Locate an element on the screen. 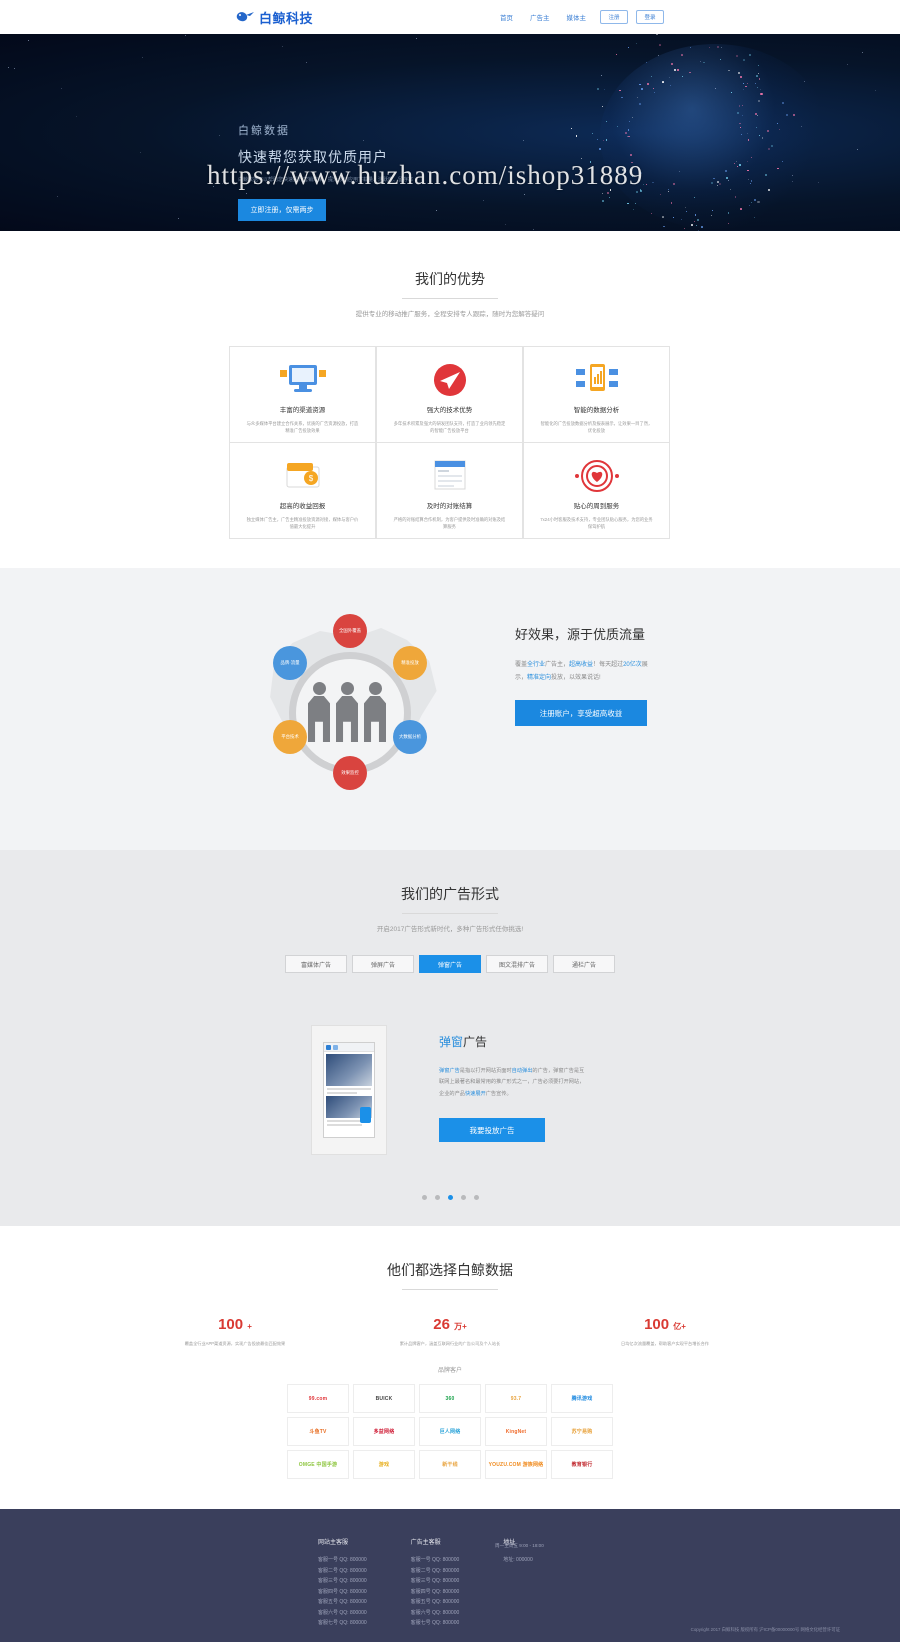 This screenshot has height=1642, width=900. stat-value: 100 is located at coordinates (657, 1324).